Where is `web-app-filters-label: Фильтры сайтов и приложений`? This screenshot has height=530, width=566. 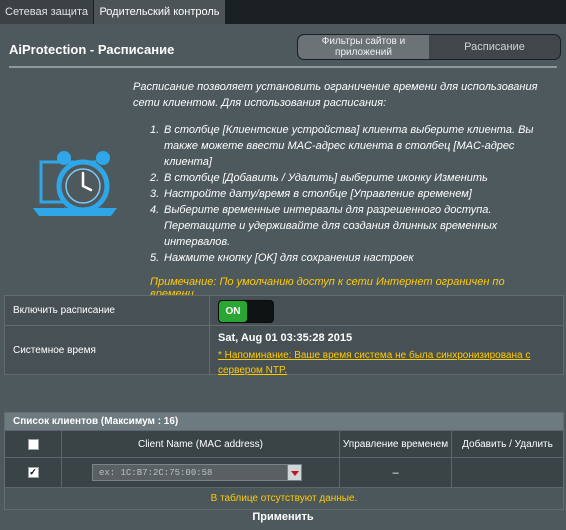 web-app-filters-label: Фильтры сайтов и приложений is located at coordinates (363, 47).